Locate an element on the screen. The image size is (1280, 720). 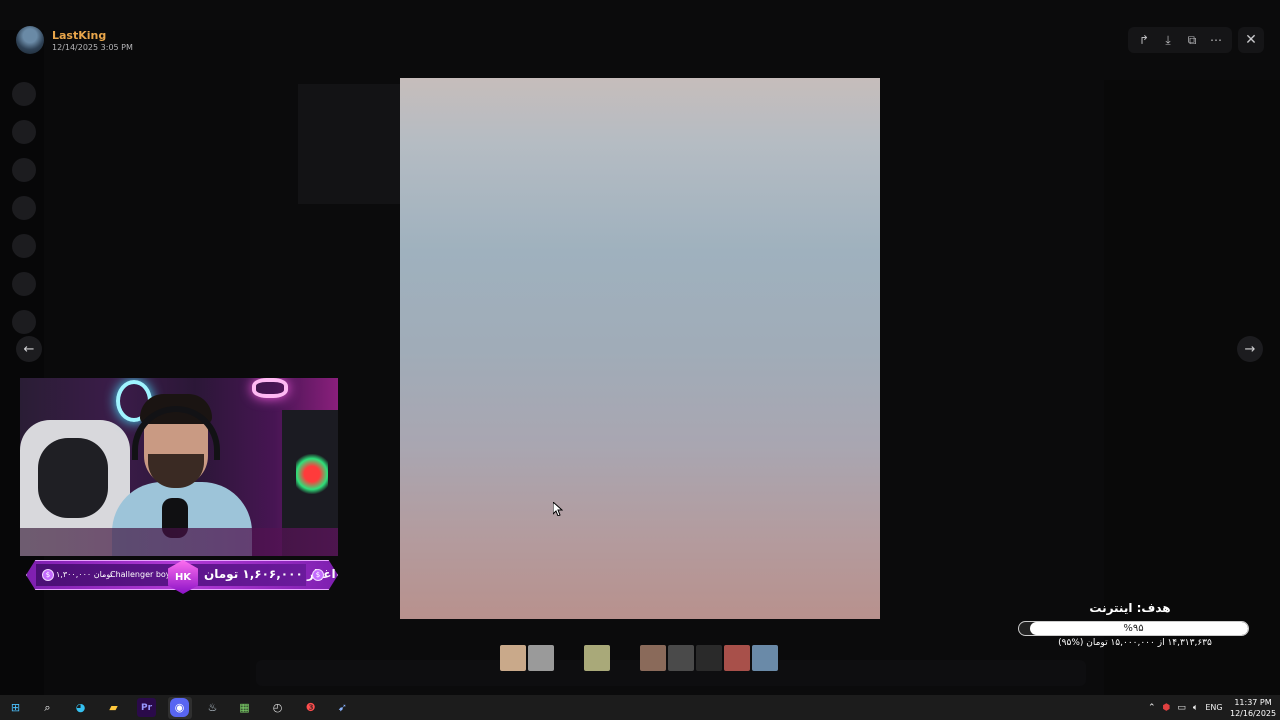
message-attachment is located at coordinates (350, 144).